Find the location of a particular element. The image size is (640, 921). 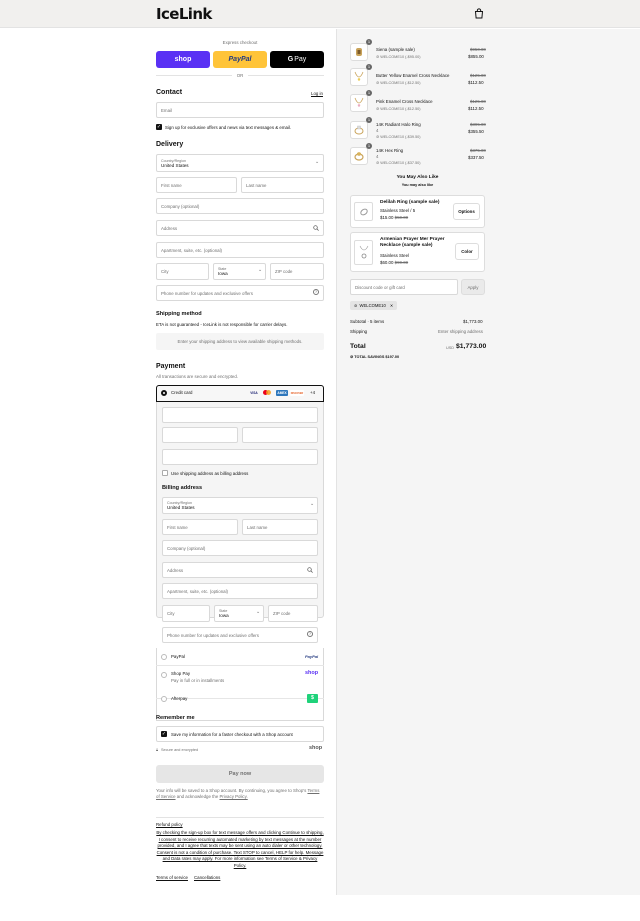

item-price: $855.00 is located at coordinates (476, 56).